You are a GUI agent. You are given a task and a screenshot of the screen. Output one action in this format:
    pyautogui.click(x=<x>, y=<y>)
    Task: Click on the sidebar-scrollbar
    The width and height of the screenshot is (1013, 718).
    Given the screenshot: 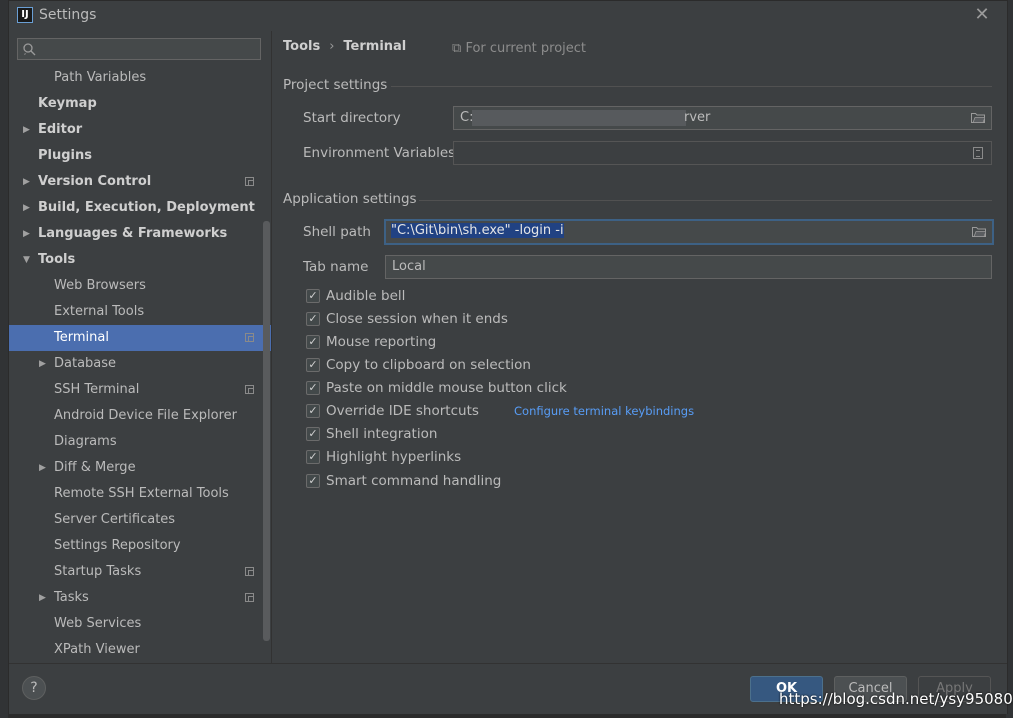 What is the action you would take?
    pyautogui.click(x=266, y=431)
    